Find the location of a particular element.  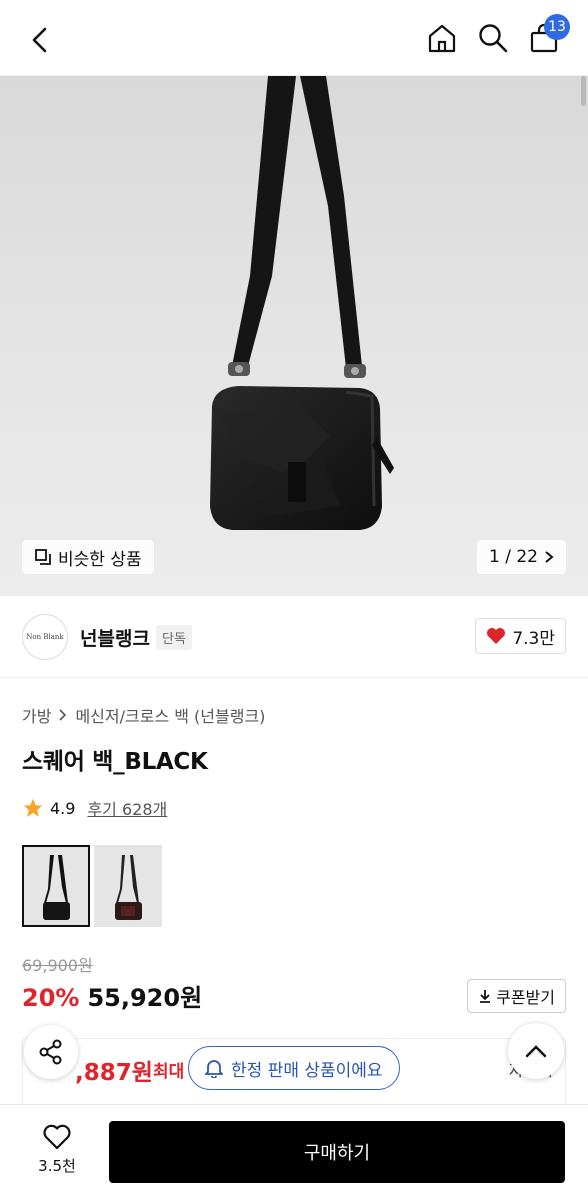

product-title: 스퀘어 백_BLACK is located at coordinates (115, 762).